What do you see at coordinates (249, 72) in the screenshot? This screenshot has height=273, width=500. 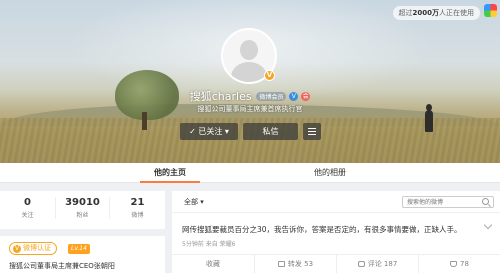 I see `avatar-body-silhouette` at bounding box center [249, 72].